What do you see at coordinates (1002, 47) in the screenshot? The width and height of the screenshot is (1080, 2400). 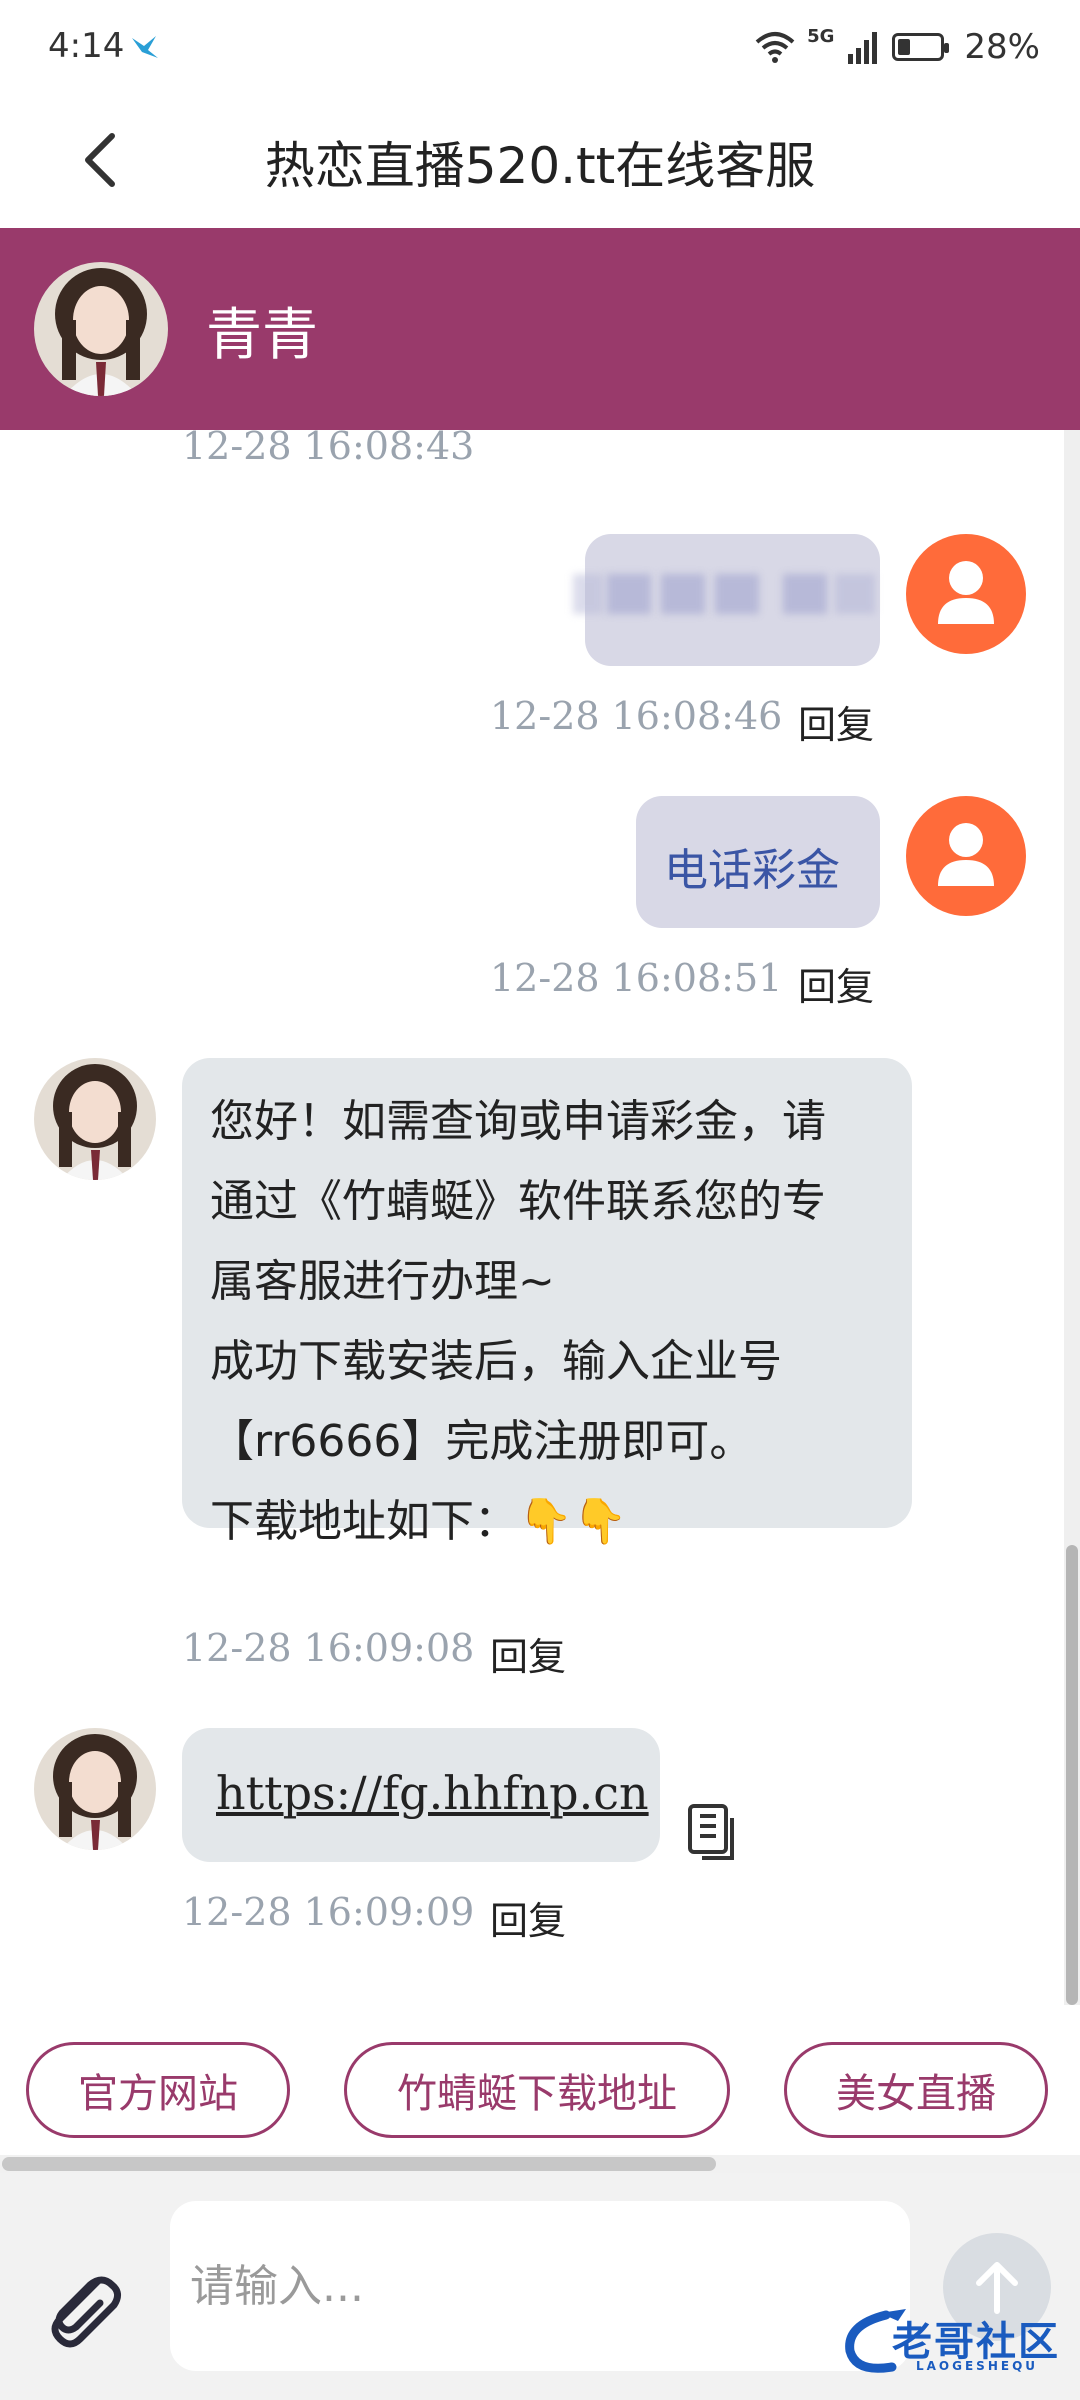 I see `battery-level: 28%` at bounding box center [1002, 47].